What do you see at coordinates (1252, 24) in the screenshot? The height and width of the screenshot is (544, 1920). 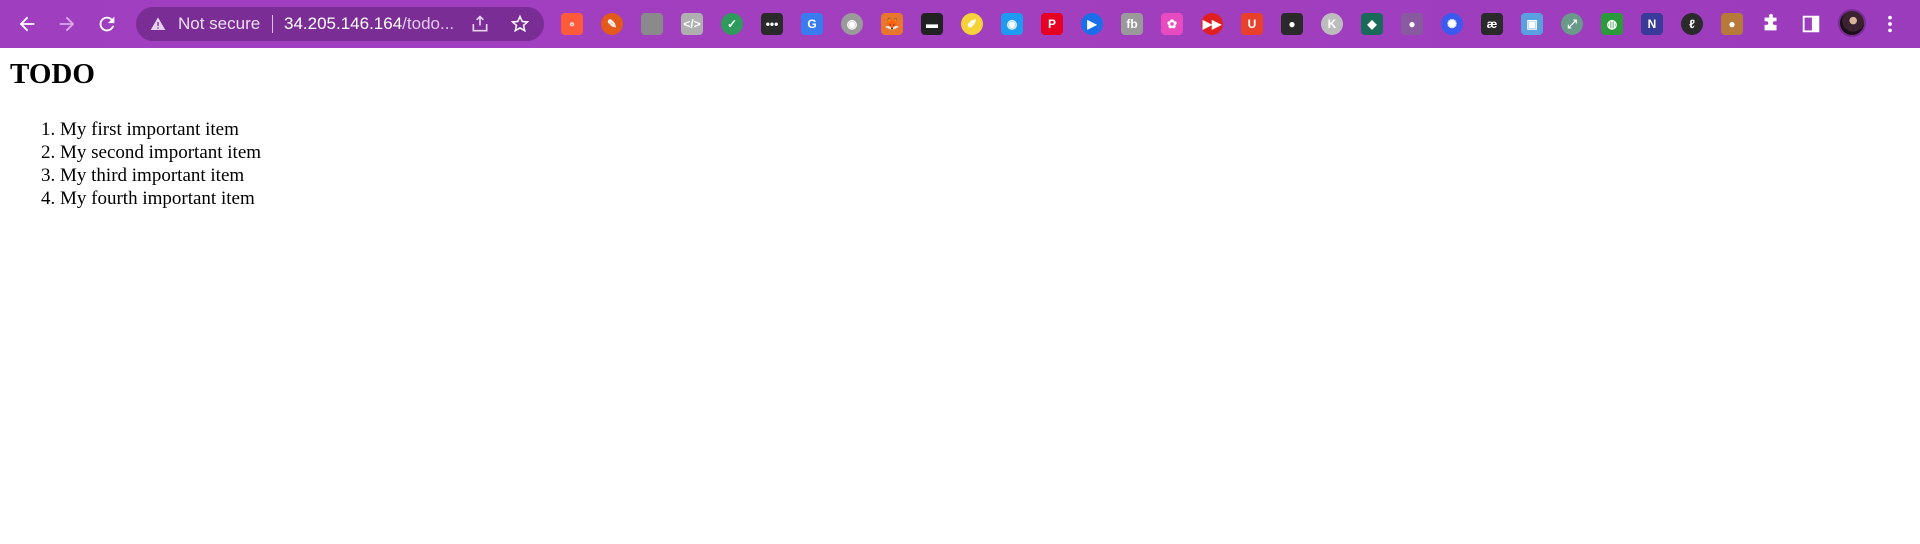 I see `u-ext-icon: U` at bounding box center [1252, 24].